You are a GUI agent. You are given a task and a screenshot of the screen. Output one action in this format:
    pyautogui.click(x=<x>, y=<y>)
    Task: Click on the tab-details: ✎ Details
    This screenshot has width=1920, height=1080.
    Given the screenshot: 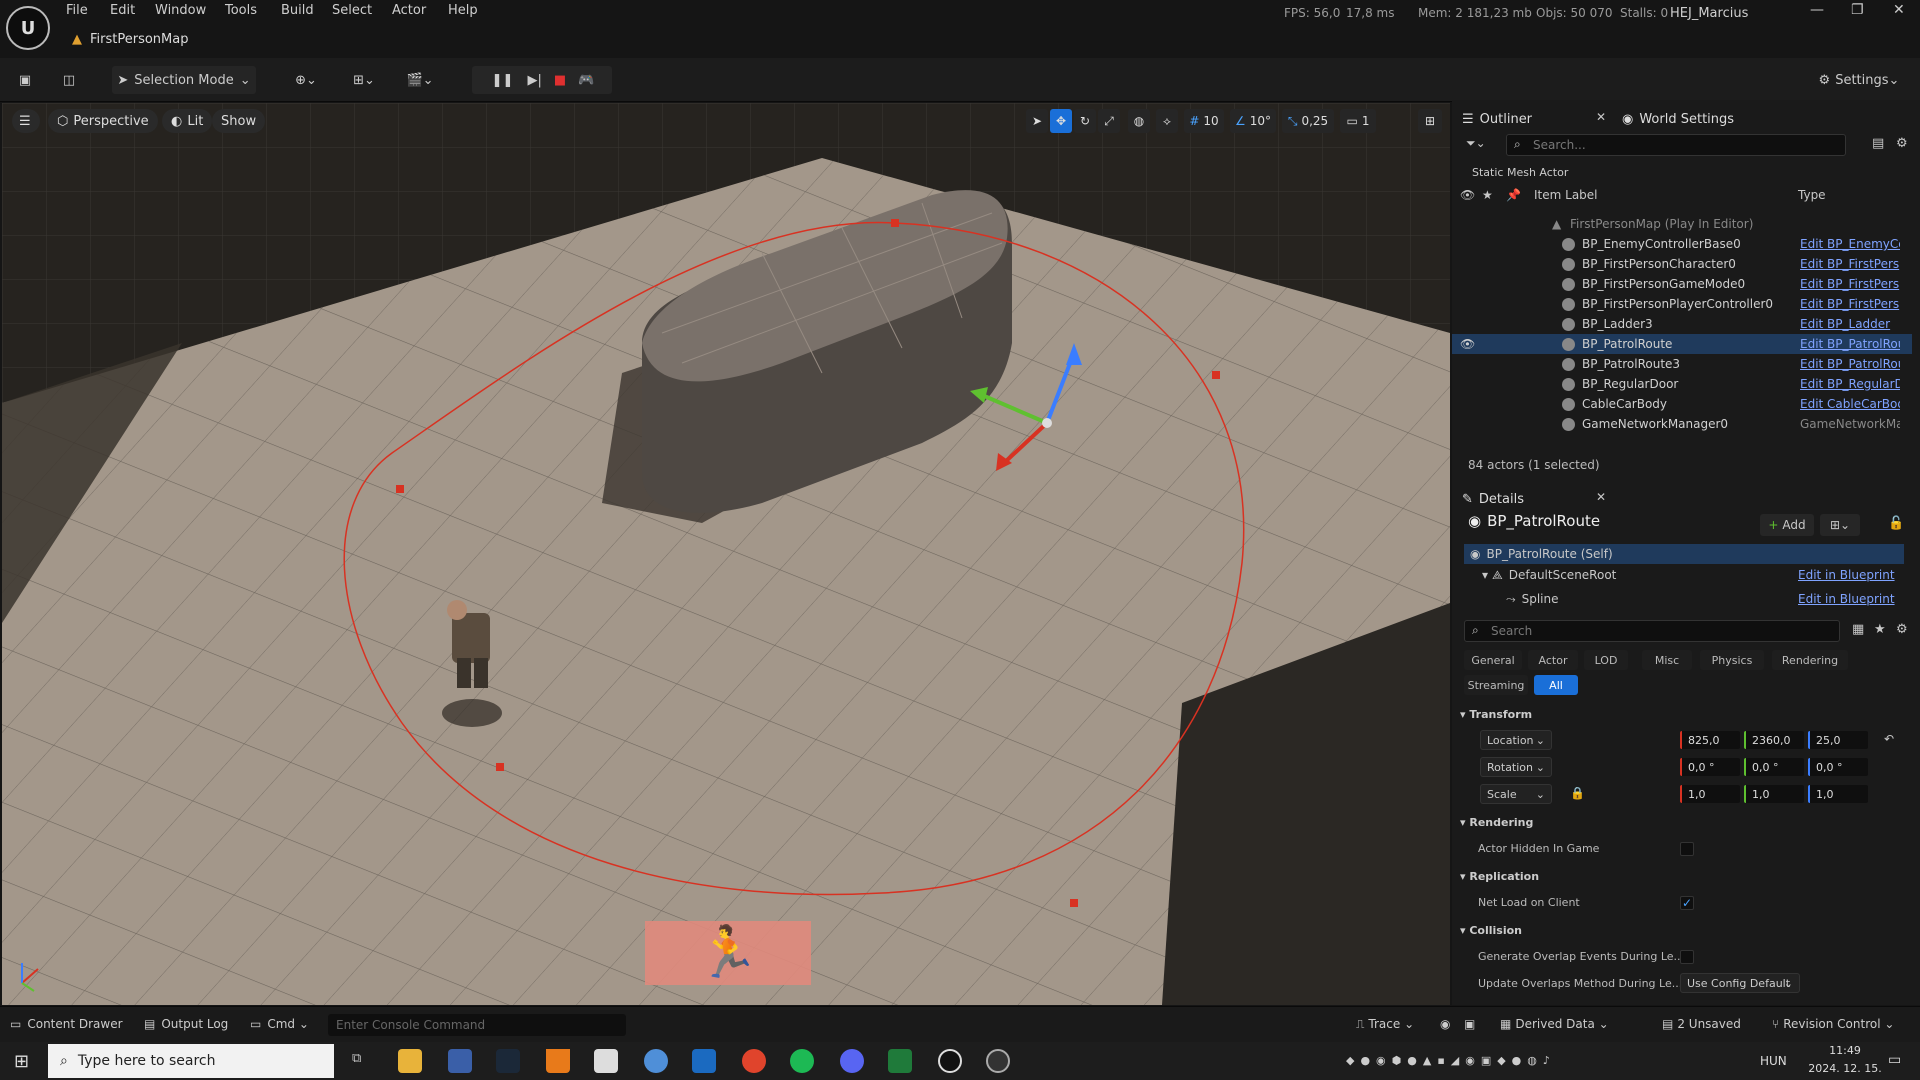 What is the action you would take?
    pyautogui.click(x=1493, y=499)
    